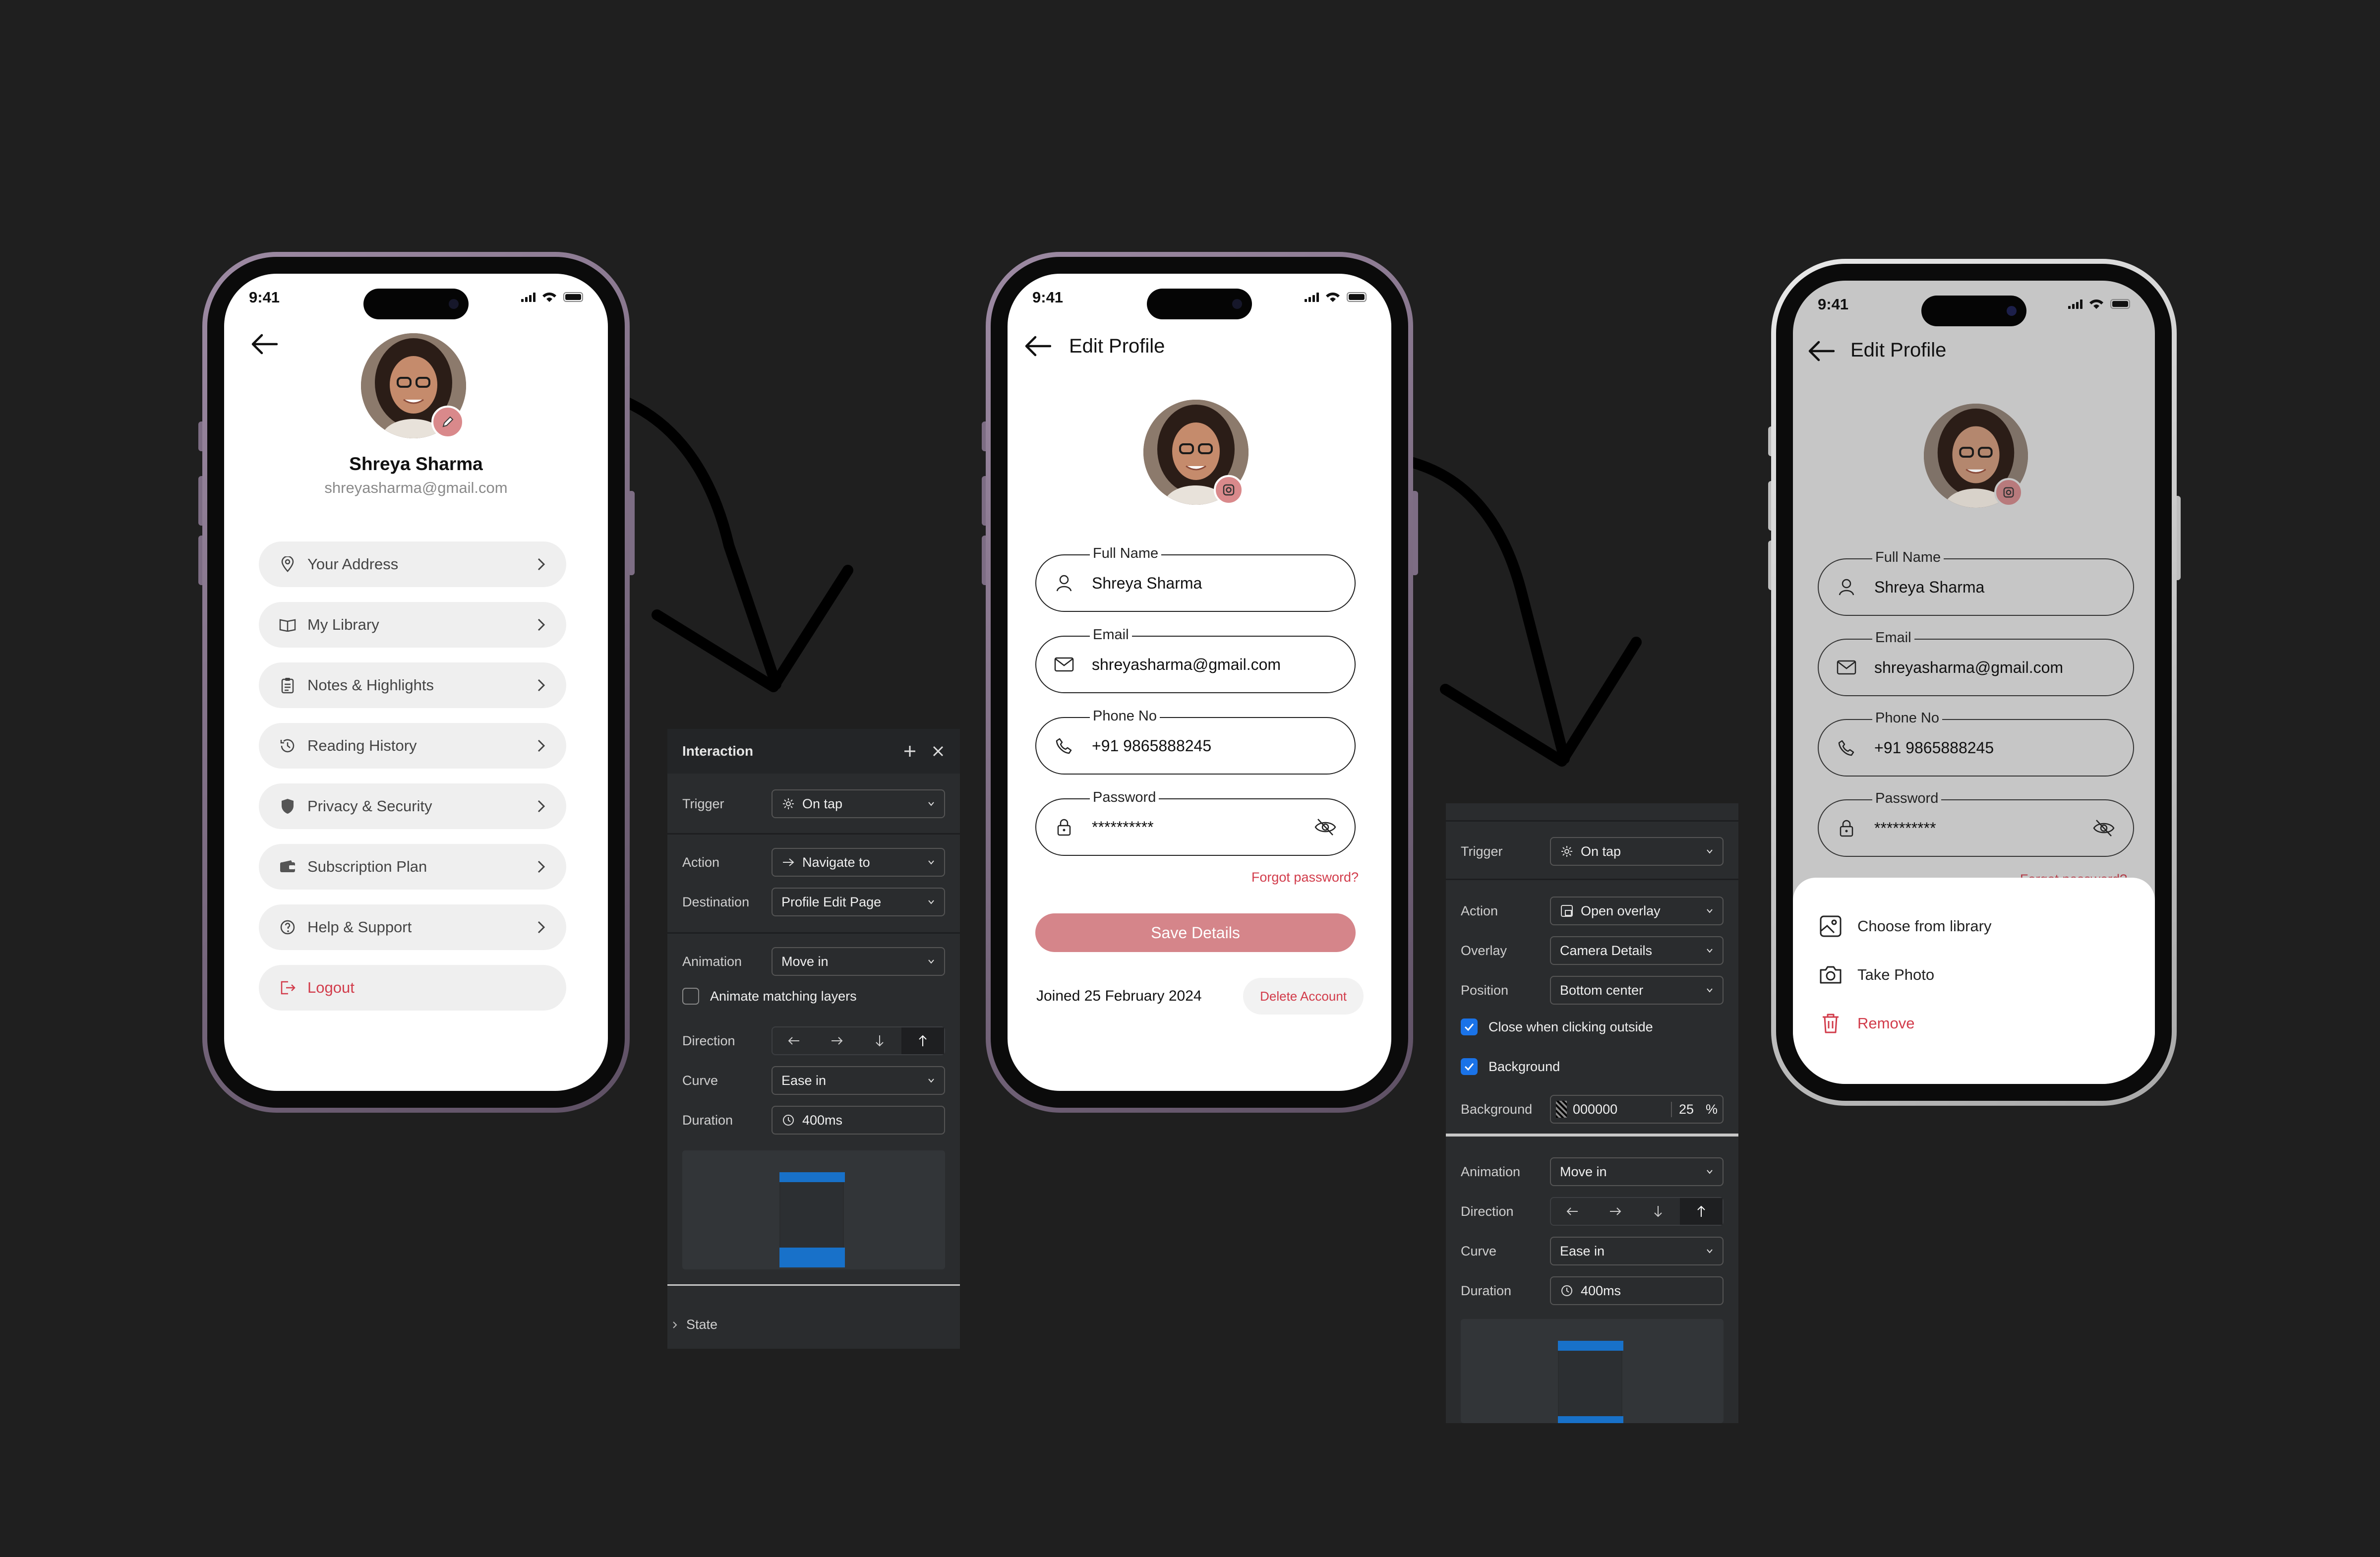  Describe the element at coordinates (412, 564) in the screenshot. I see `menu-item-your-address: Your Address` at that location.